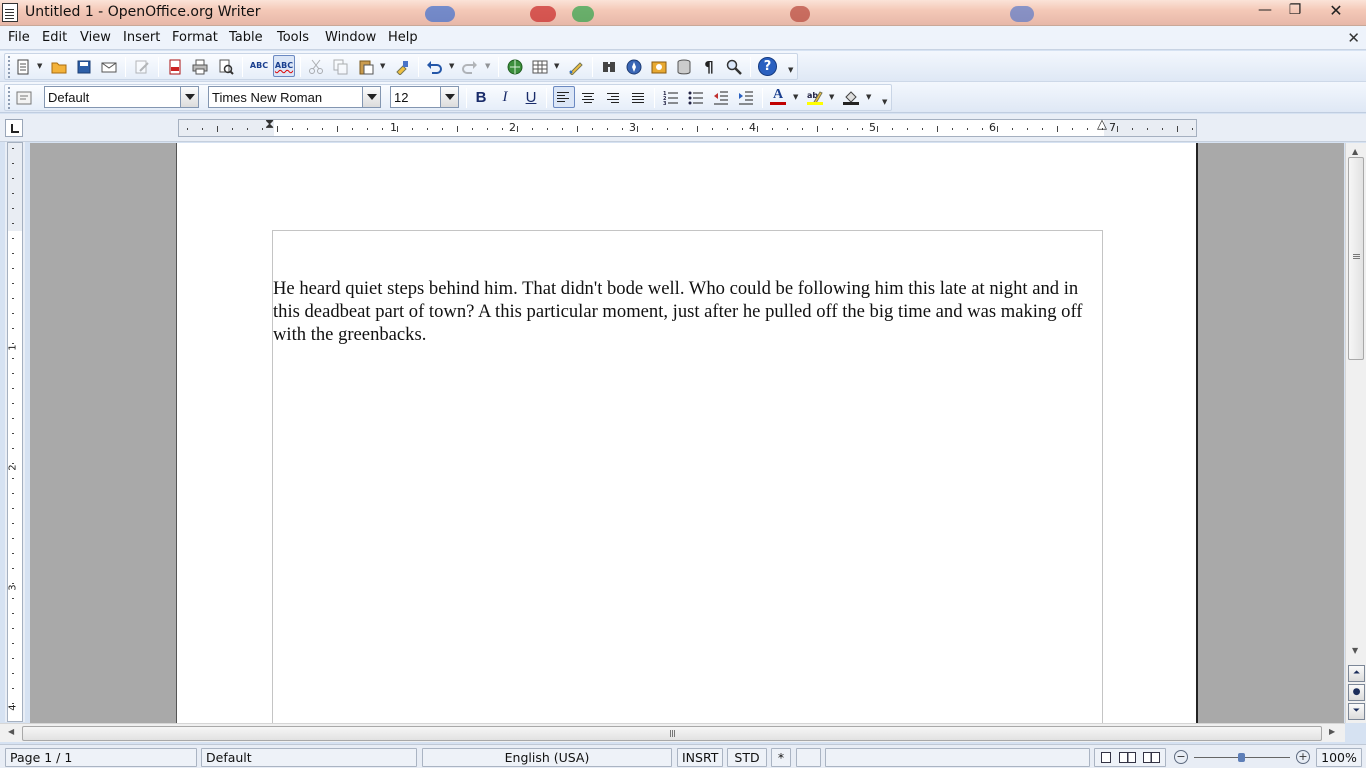 Image resolution: width=1366 pixels, height=768 pixels. What do you see at coordinates (59, 67) in the screenshot?
I see `open-icon` at bounding box center [59, 67].